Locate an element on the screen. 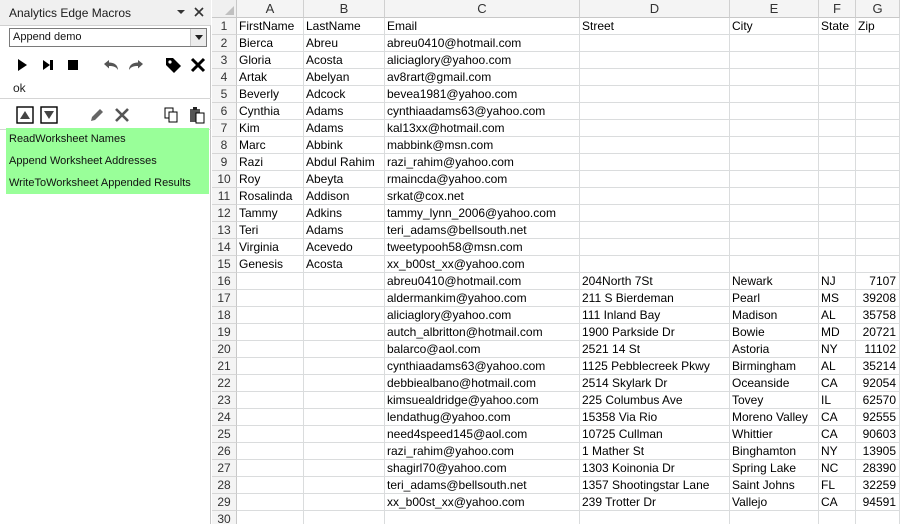 The width and height of the screenshot is (917, 524). undo-icon is located at coordinates (111, 65).